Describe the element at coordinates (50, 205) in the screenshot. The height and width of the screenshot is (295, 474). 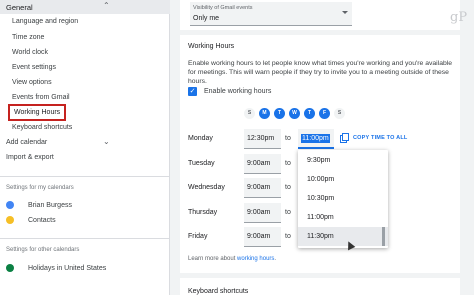
I see `calendar-name: Brian Burgess` at that location.